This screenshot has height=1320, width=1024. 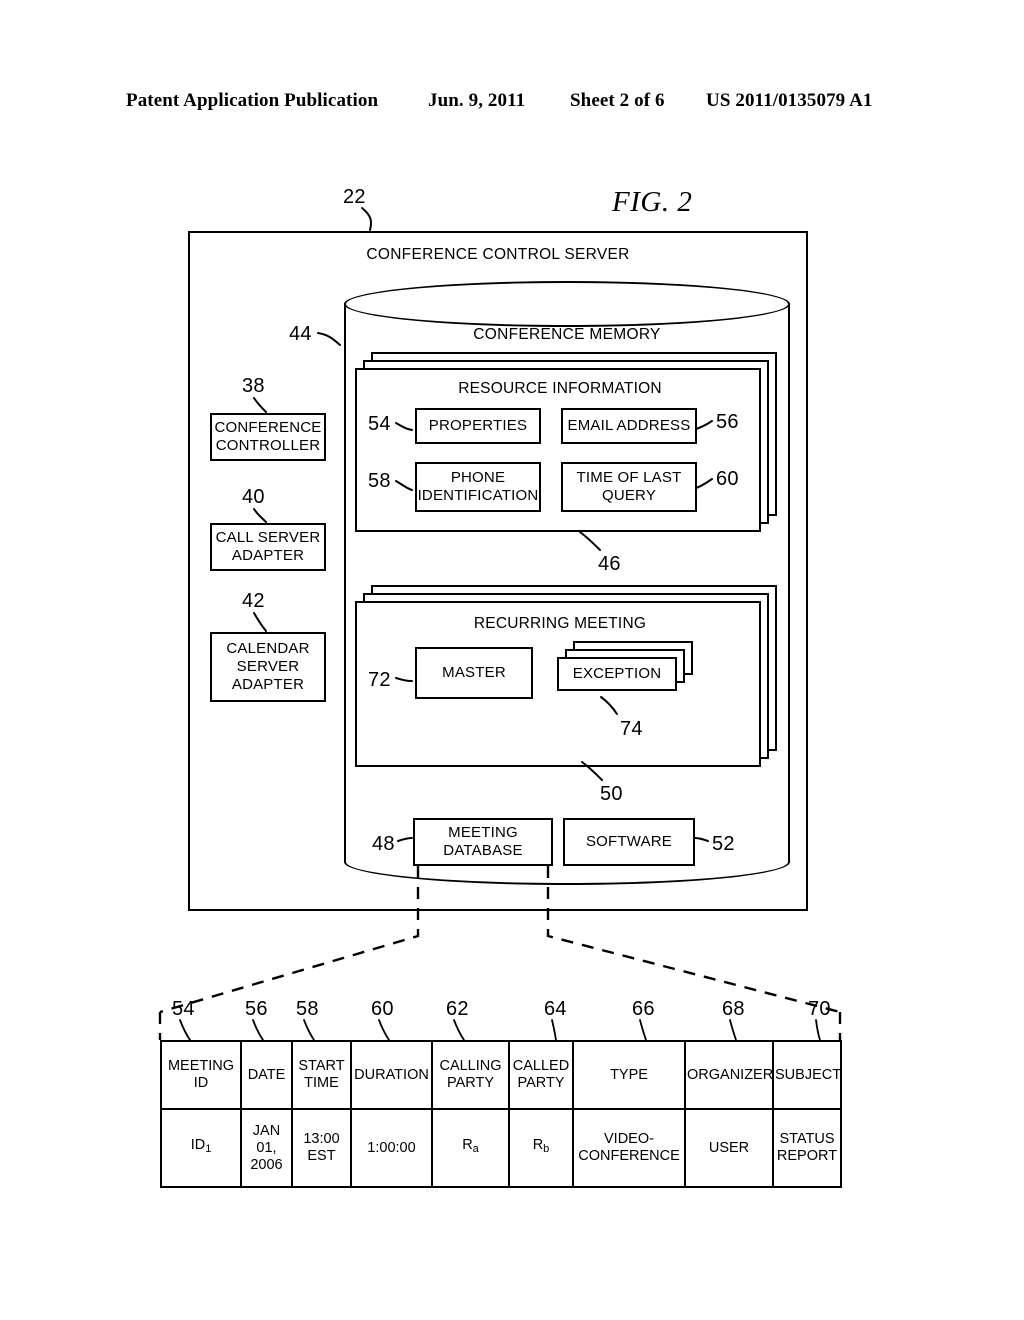 I want to click on exception-box: EXCEPTION, so click(x=617, y=674).